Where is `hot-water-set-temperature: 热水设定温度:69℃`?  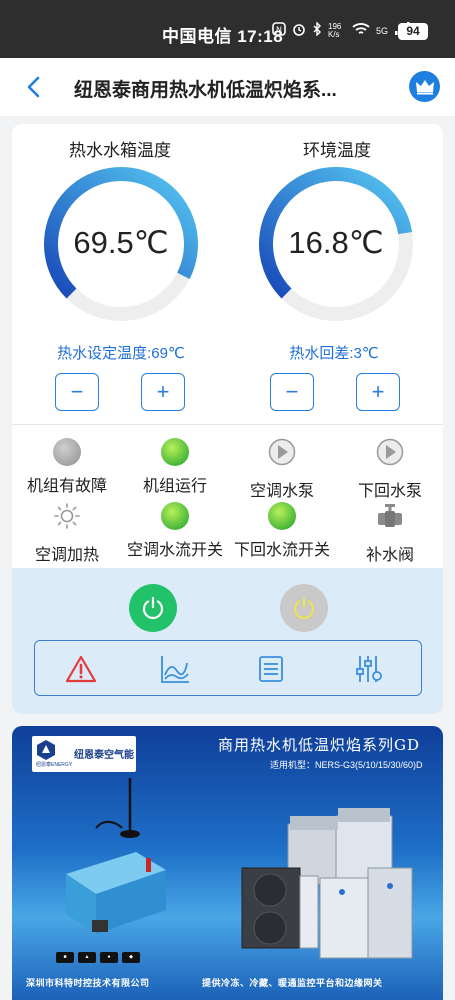 hot-water-set-temperature: 热水设定温度:69℃ is located at coordinates (121, 353).